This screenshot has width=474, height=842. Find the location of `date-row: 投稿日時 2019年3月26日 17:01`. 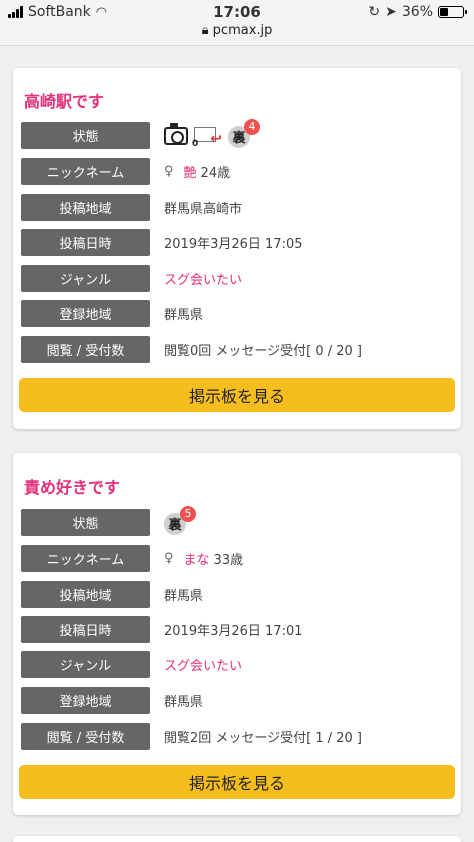

date-row: 投稿日時 2019年3月26日 17:01 is located at coordinates (162, 629).